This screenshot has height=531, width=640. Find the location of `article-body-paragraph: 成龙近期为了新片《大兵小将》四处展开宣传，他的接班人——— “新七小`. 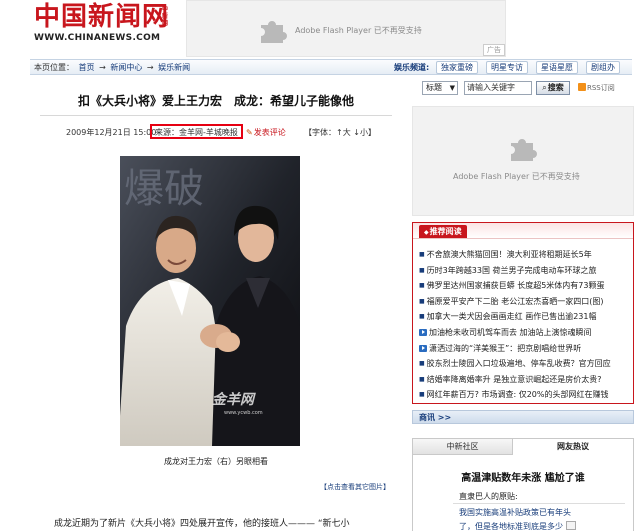

article-body-paragraph: 成龙近期为了新片《大兵小将》四处展开宣传，他的接班人——— “新七小 is located at coordinates (202, 524).